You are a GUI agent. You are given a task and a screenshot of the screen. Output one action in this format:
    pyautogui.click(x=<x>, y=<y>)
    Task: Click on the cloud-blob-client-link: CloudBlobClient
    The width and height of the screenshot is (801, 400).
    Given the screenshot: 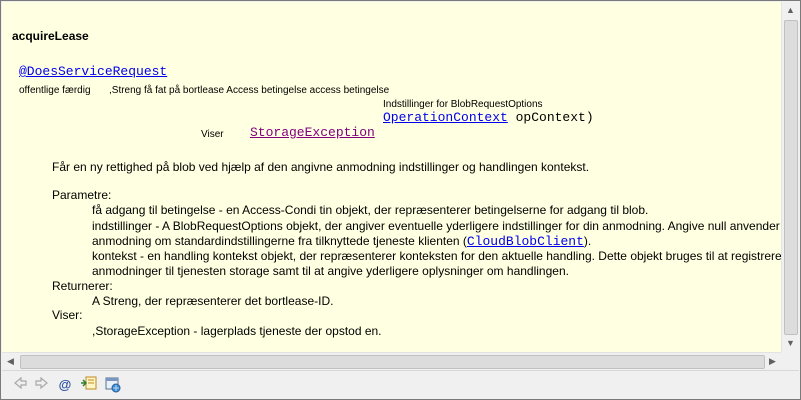 What is the action you would take?
    pyautogui.click(x=525, y=241)
    